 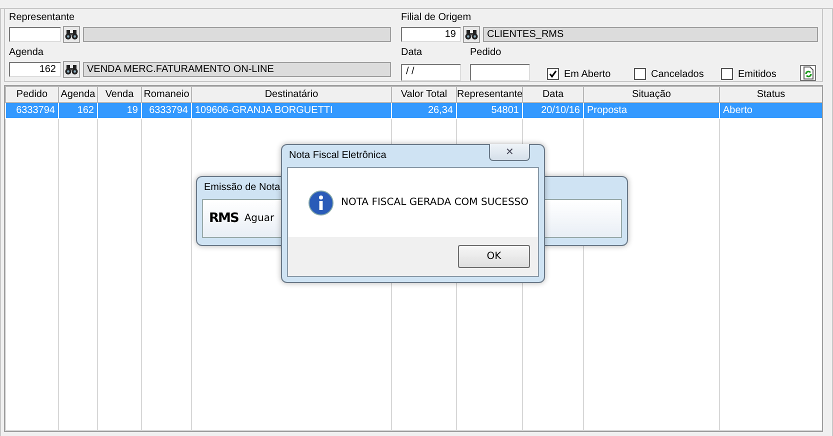 What do you see at coordinates (412, 53) in the screenshot?
I see `field-label: Data` at bounding box center [412, 53].